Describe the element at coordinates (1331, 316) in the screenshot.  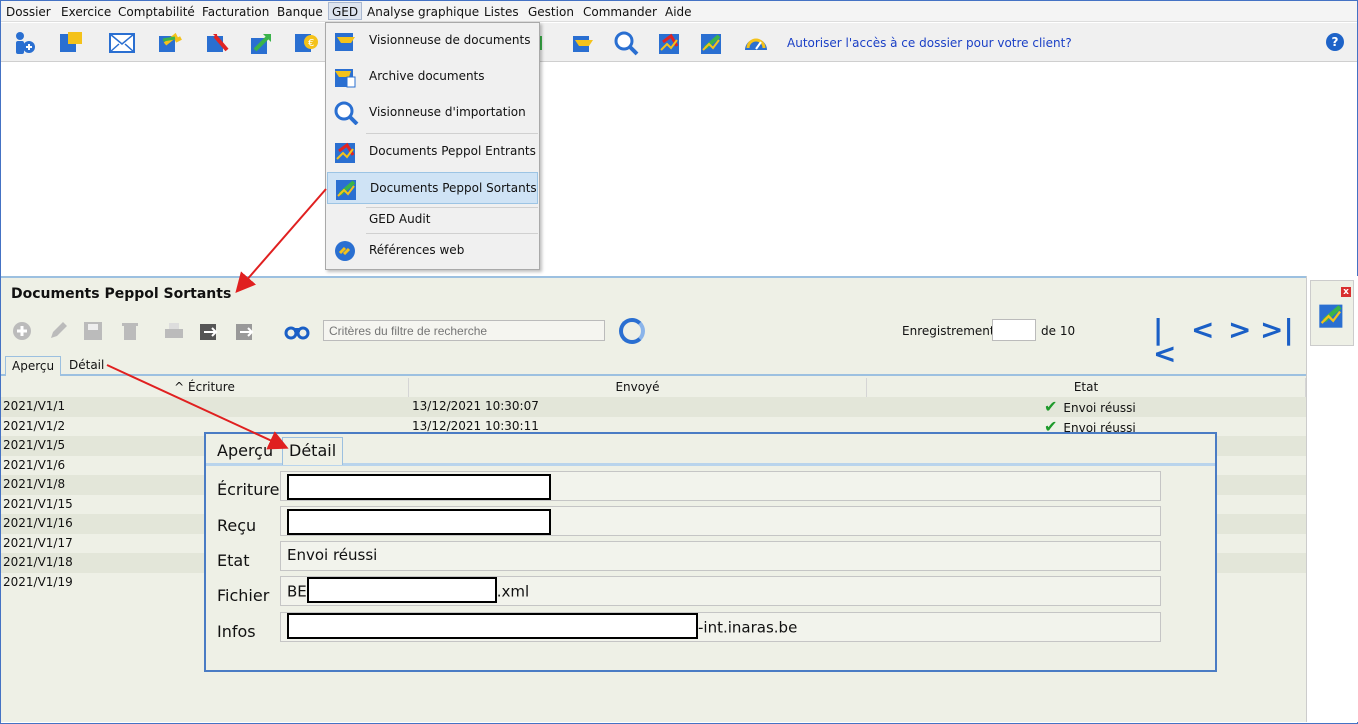
I see `peppol-outgoing-icon` at that location.